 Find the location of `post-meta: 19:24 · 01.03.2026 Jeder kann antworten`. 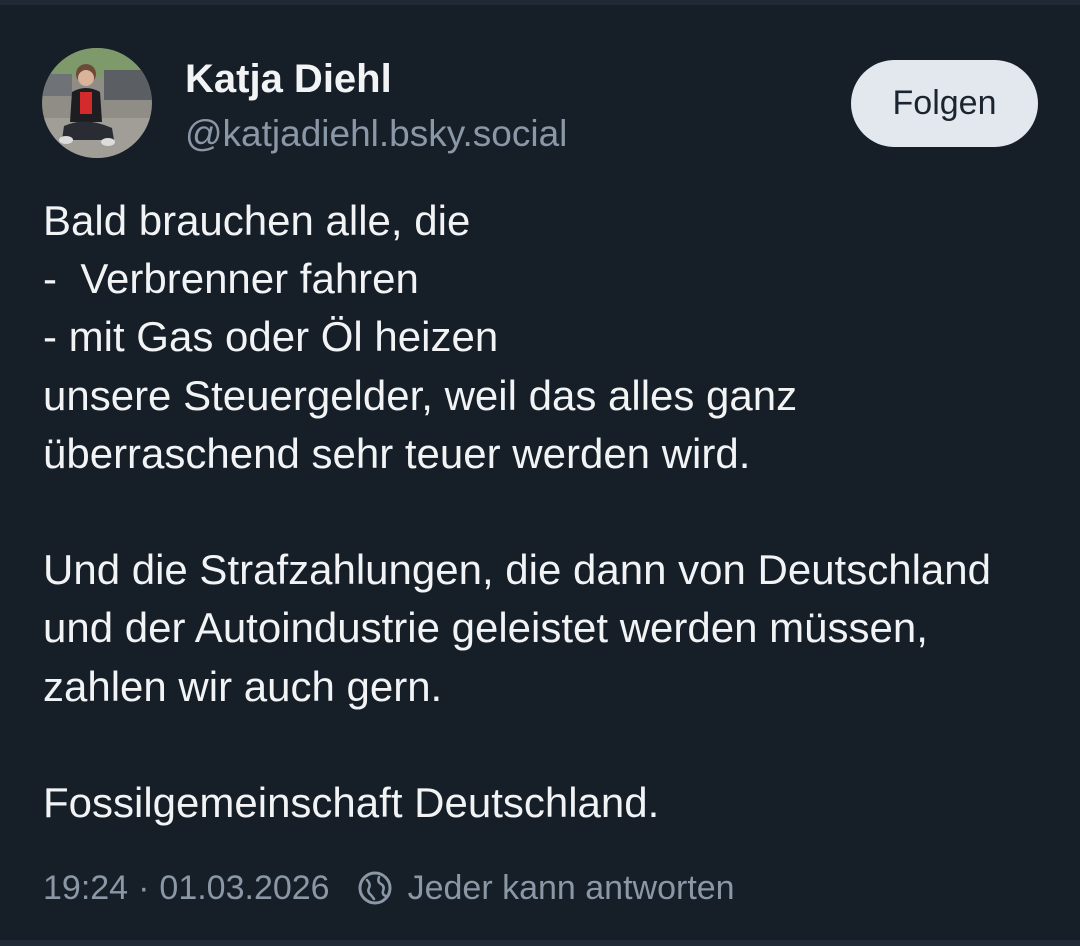

post-meta: 19:24 · 01.03.2026 Jeder kann antworten is located at coordinates (389, 888).